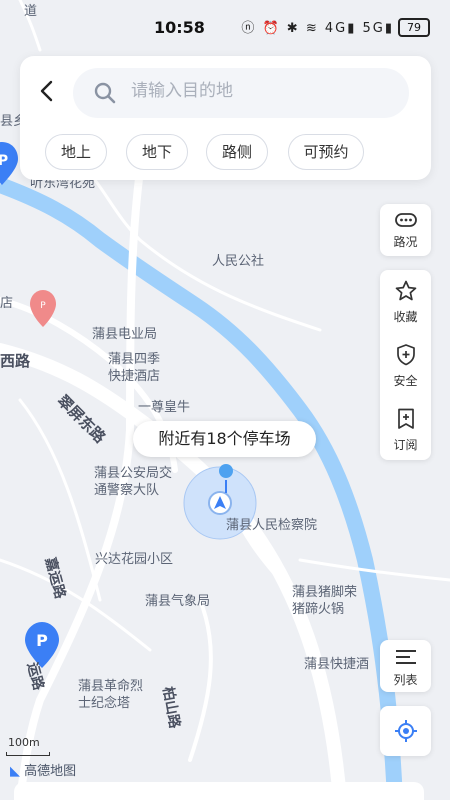 The image size is (450, 800). I want to click on status-icons: ⓝ ⏰ ✱ ≋ 4G▮ 5G▮, so click(317, 28).